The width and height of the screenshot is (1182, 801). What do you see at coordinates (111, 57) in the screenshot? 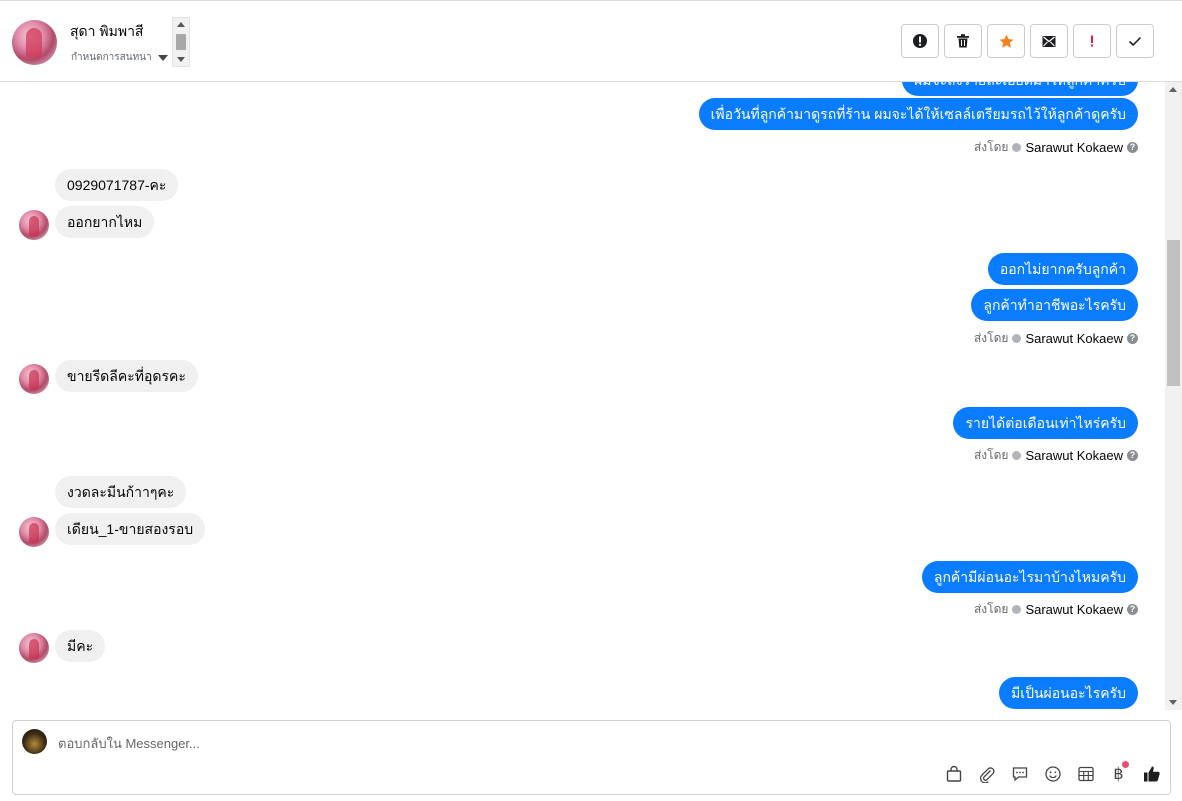
I see `assign-conversation-label: กำหนดการสนทนา` at bounding box center [111, 57].